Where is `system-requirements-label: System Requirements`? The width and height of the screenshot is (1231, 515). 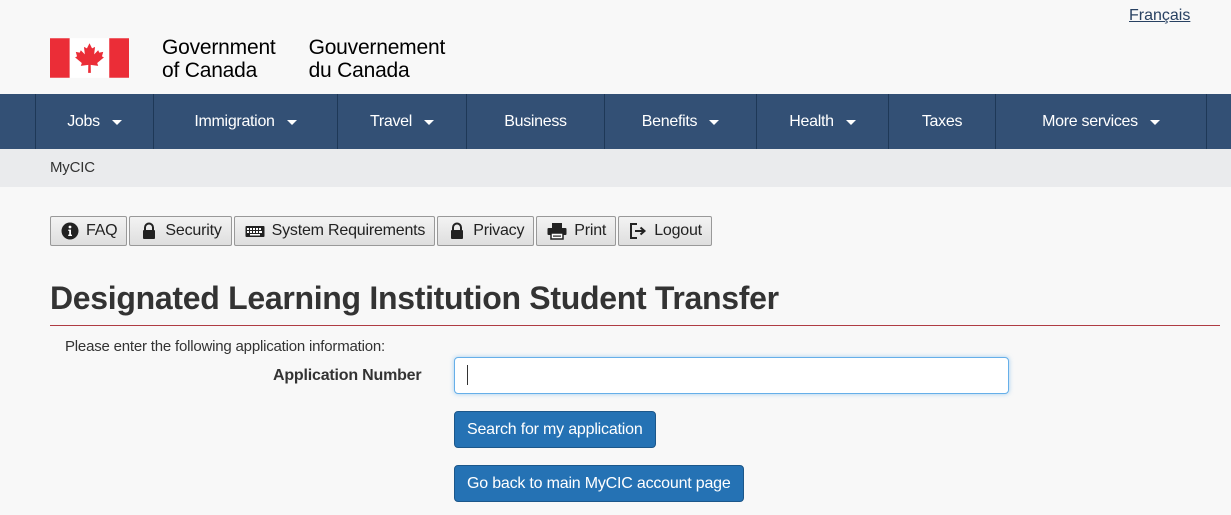
system-requirements-label: System Requirements is located at coordinates (348, 230).